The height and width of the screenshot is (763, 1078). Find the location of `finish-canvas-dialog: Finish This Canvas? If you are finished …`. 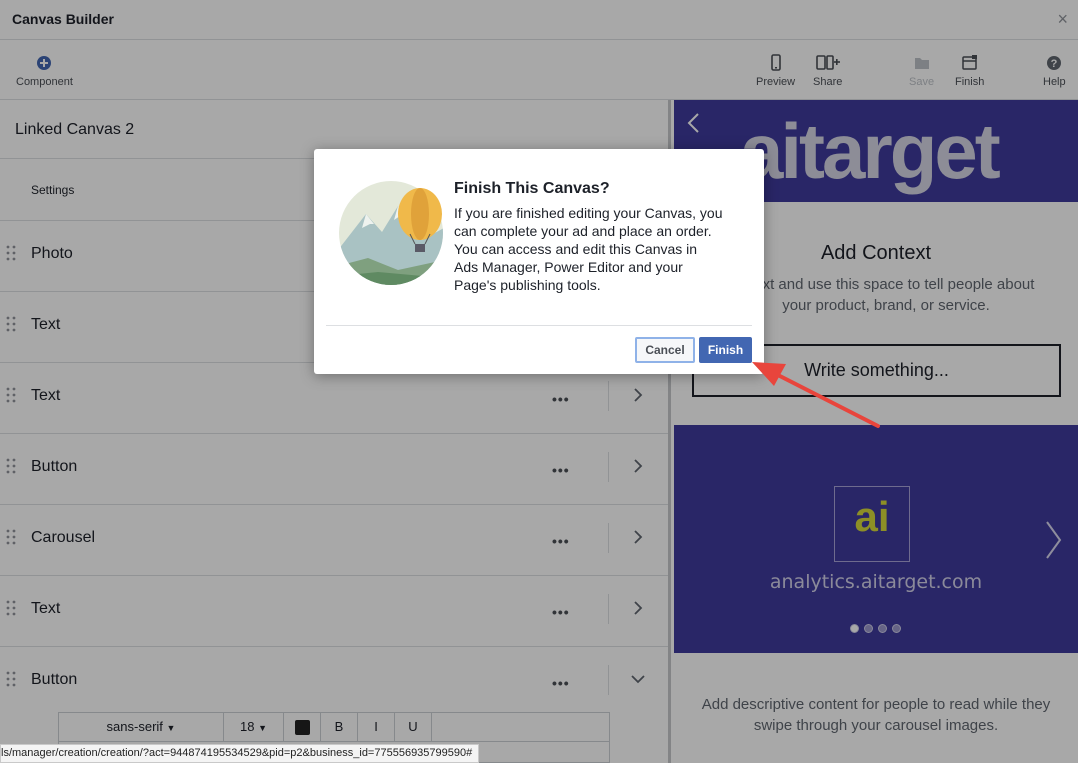

finish-canvas-dialog: Finish This Canvas? If you are finished … is located at coordinates (539, 261).